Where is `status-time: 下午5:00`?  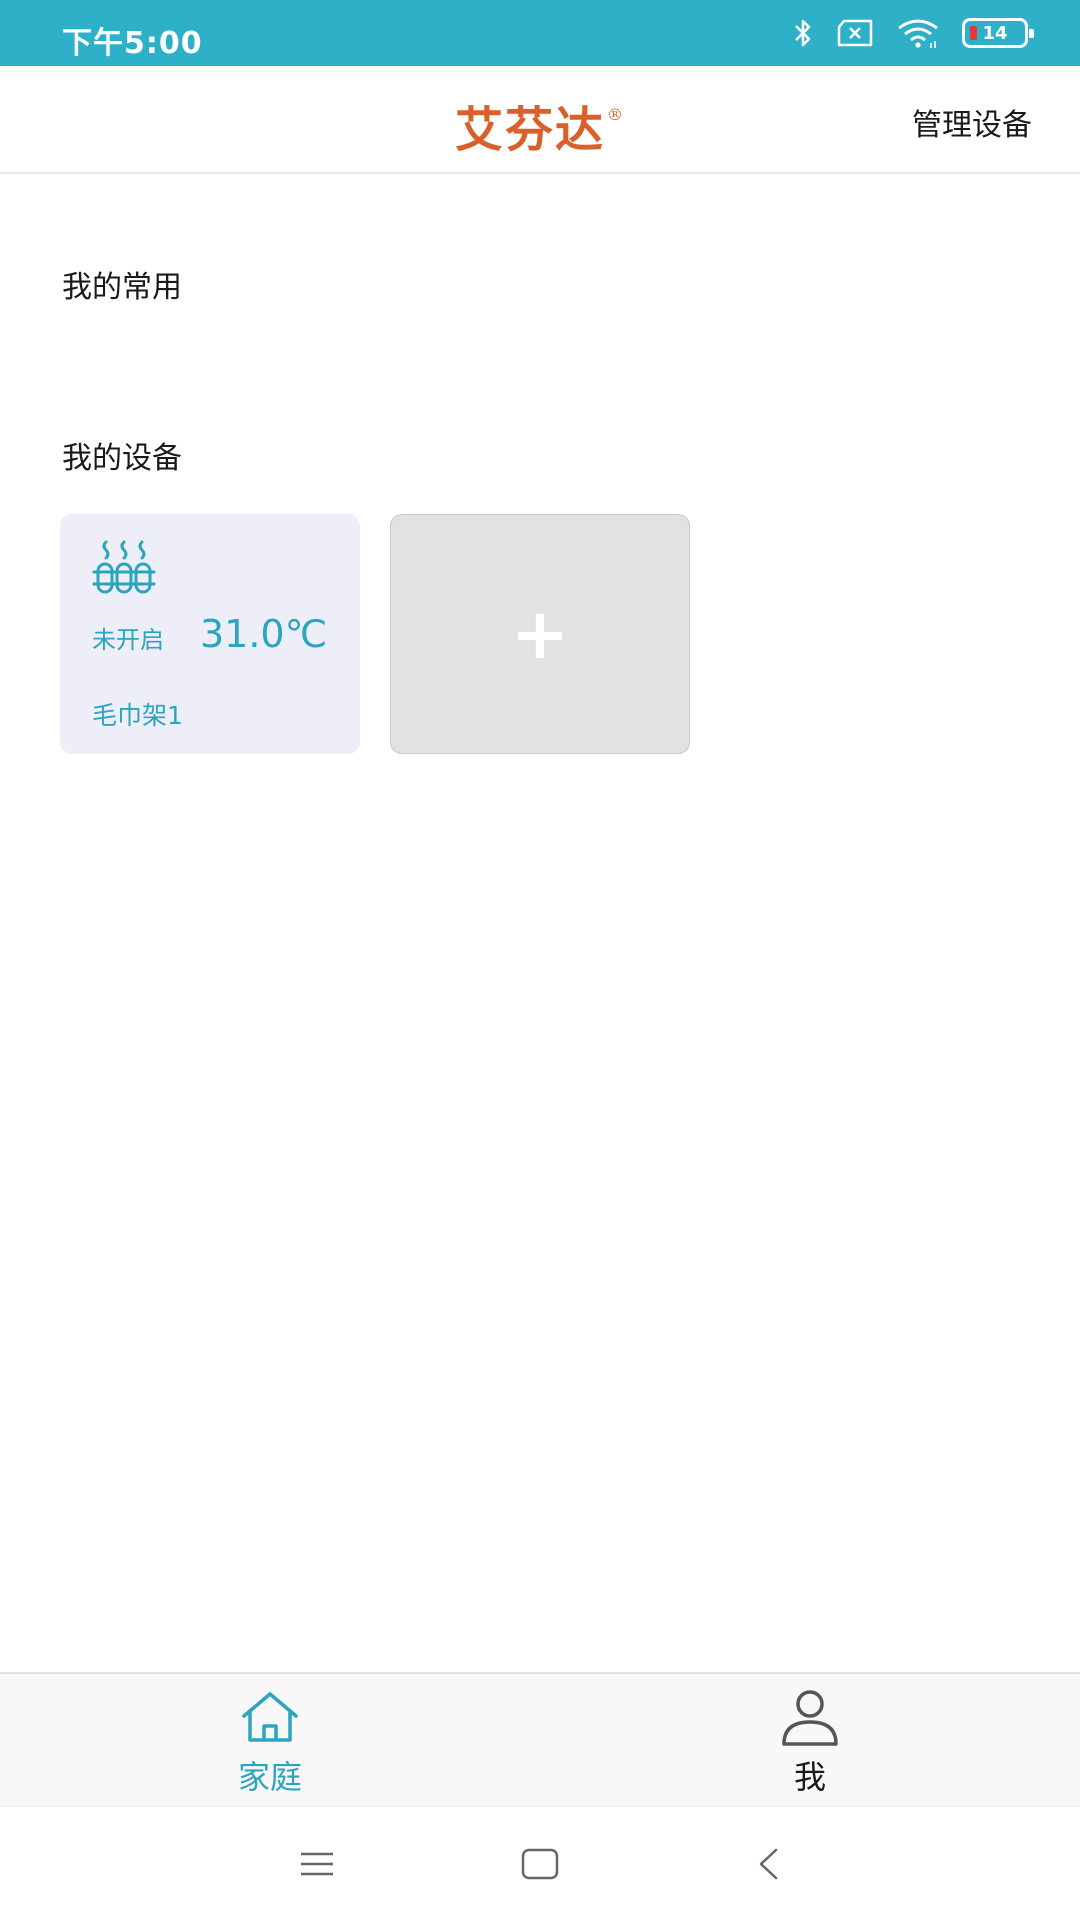 status-time: 下午5:00 is located at coordinates (132, 43).